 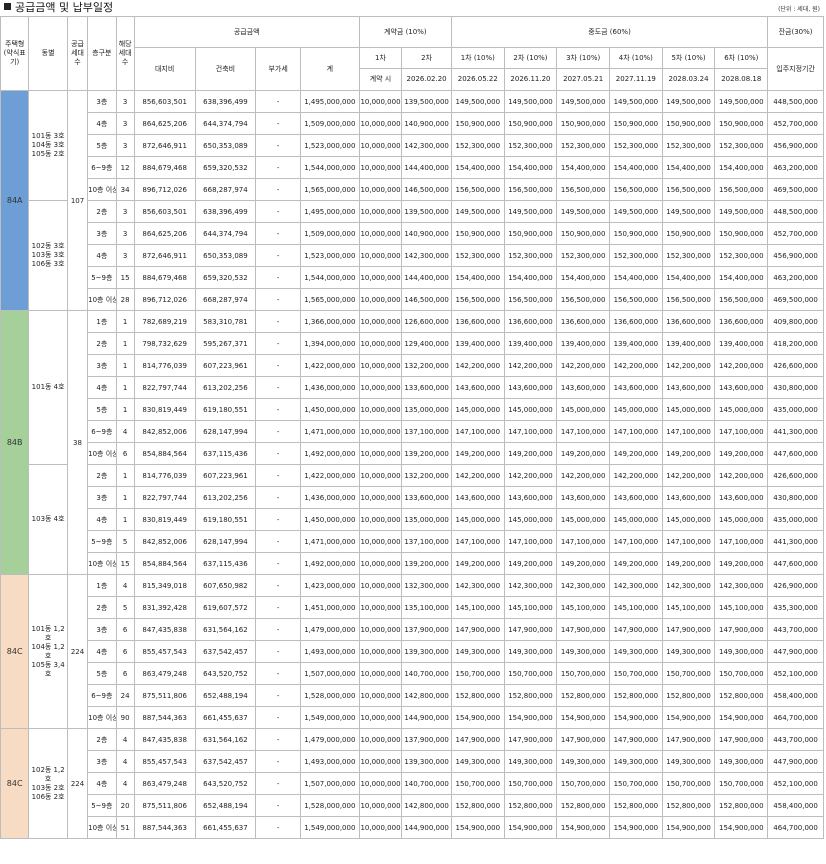 I want to click on header-dong: 동별, so click(x=48, y=53).